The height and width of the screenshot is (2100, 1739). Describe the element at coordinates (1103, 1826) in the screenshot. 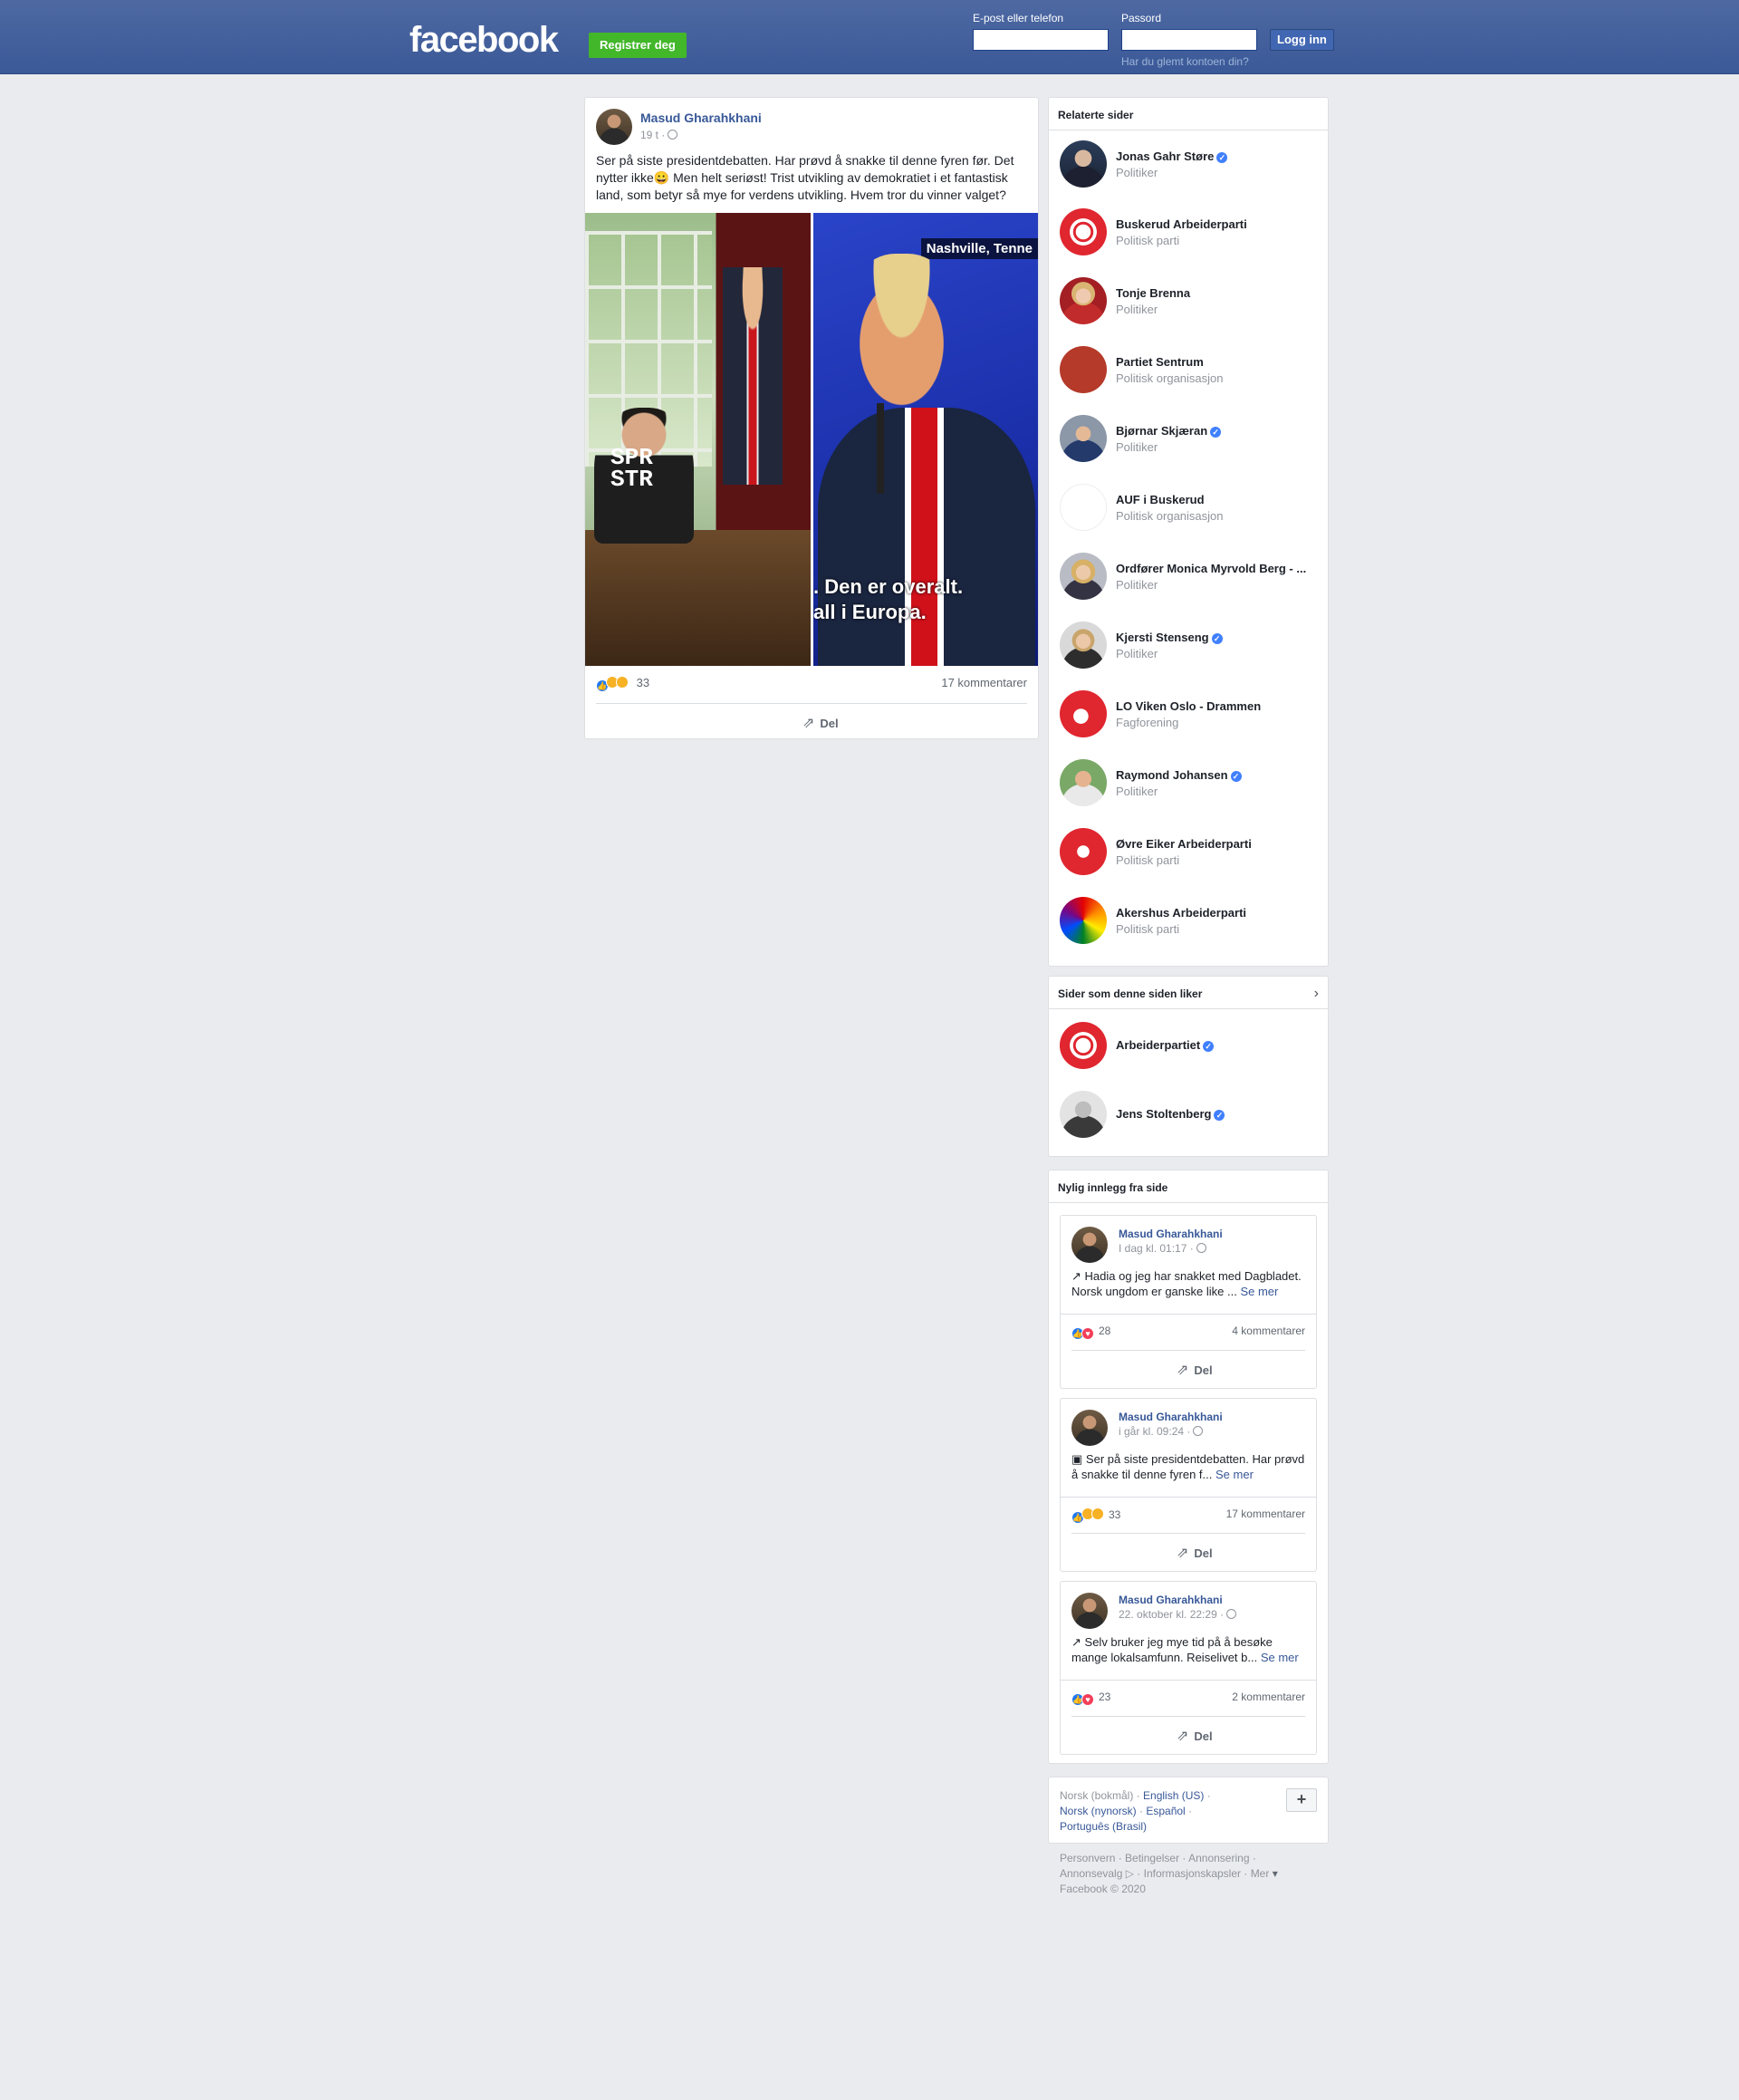

I see `language-link: Português (Brasil)` at that location.